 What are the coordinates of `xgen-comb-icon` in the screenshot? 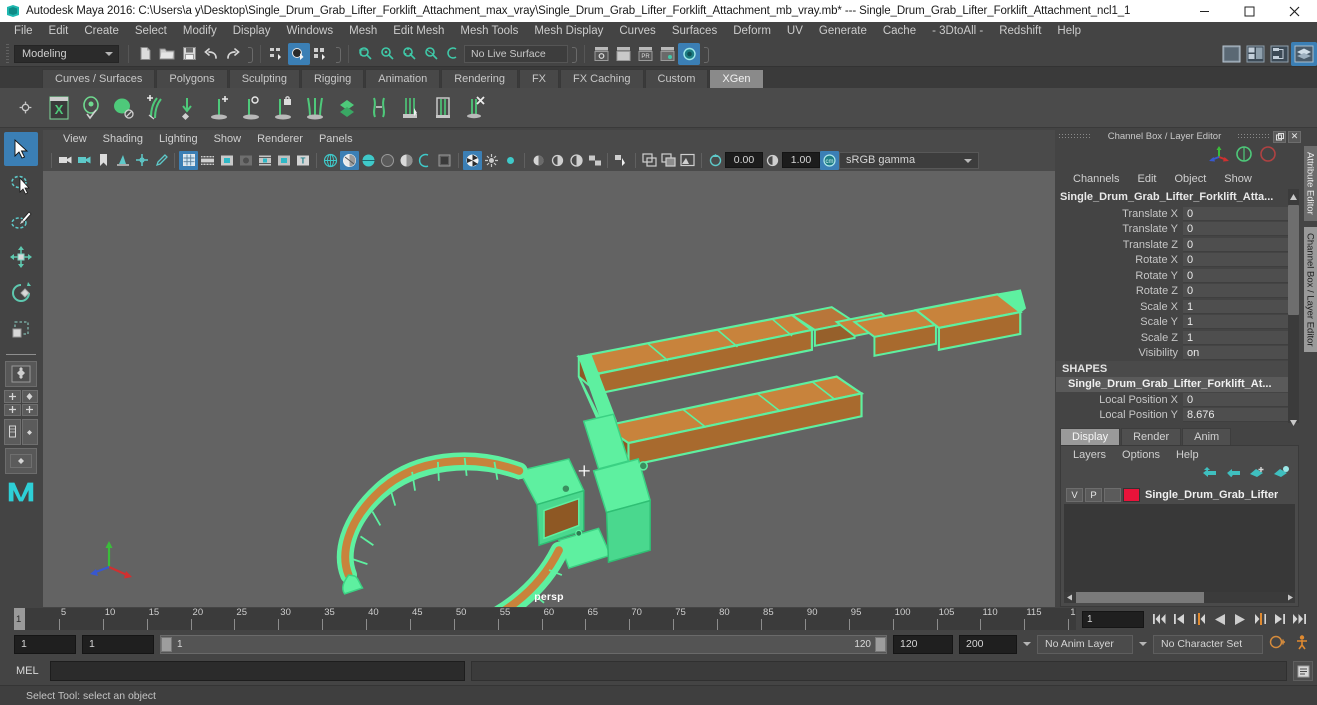 It's located at (315, 108).